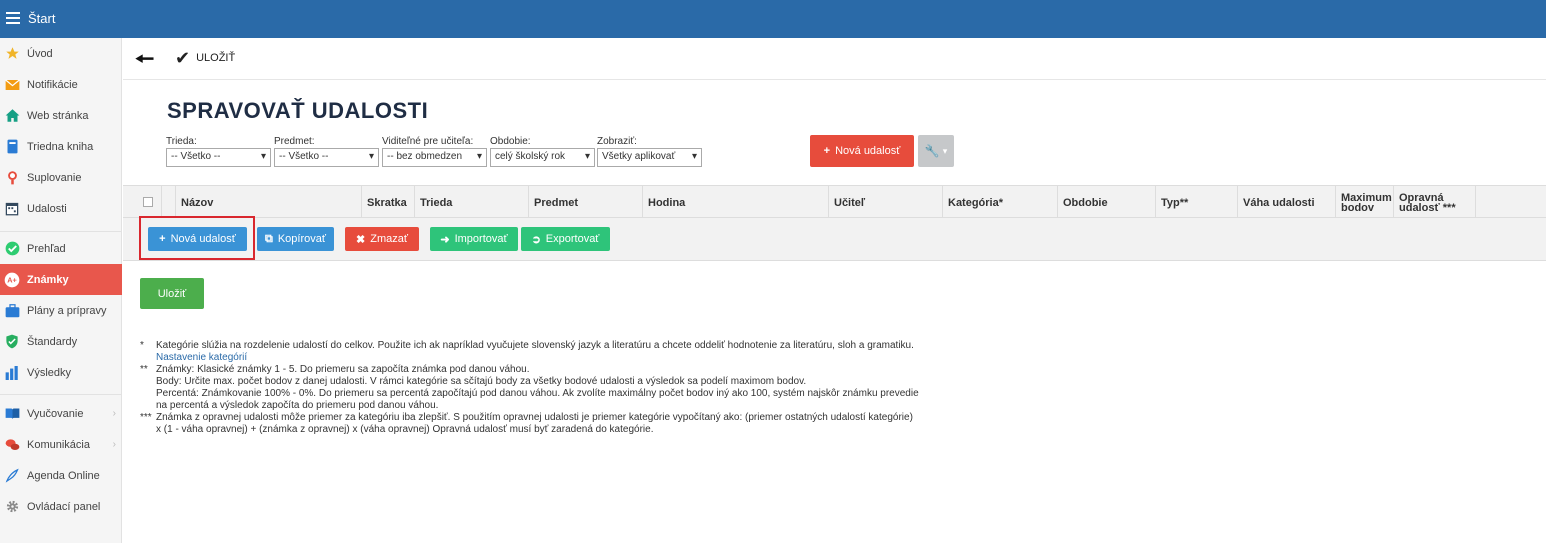 The image size is (1546, 543). I want to click on column-header-opravna: Opravná udalosť ***, so click(1434, 202).